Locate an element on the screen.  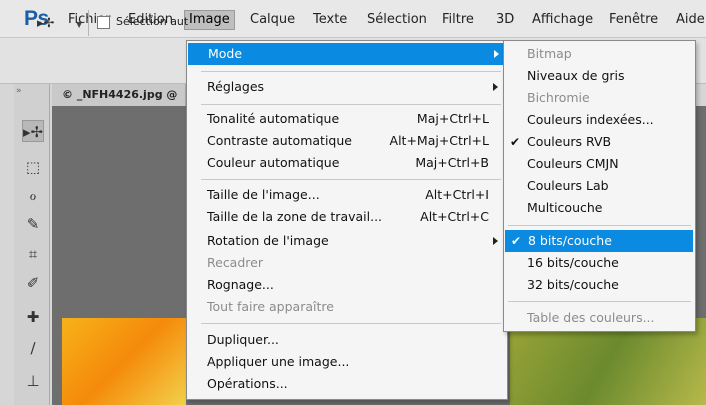
menu-item-taille-image: Taille de l'image... Alt+Ctrl+I is located at coordinates (338, 195).